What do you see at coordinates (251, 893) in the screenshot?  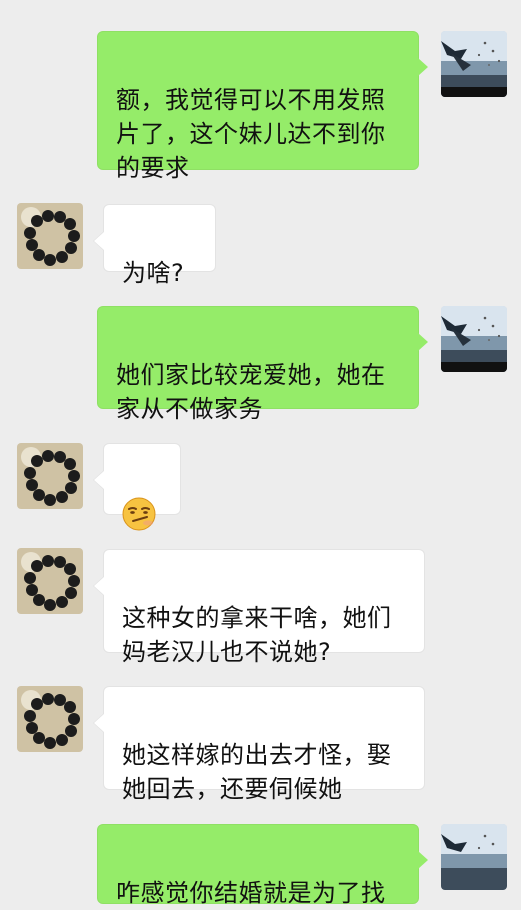 I see `message-text: 咋感觉你结婚就是为了找` at bounding box center [251, 893].